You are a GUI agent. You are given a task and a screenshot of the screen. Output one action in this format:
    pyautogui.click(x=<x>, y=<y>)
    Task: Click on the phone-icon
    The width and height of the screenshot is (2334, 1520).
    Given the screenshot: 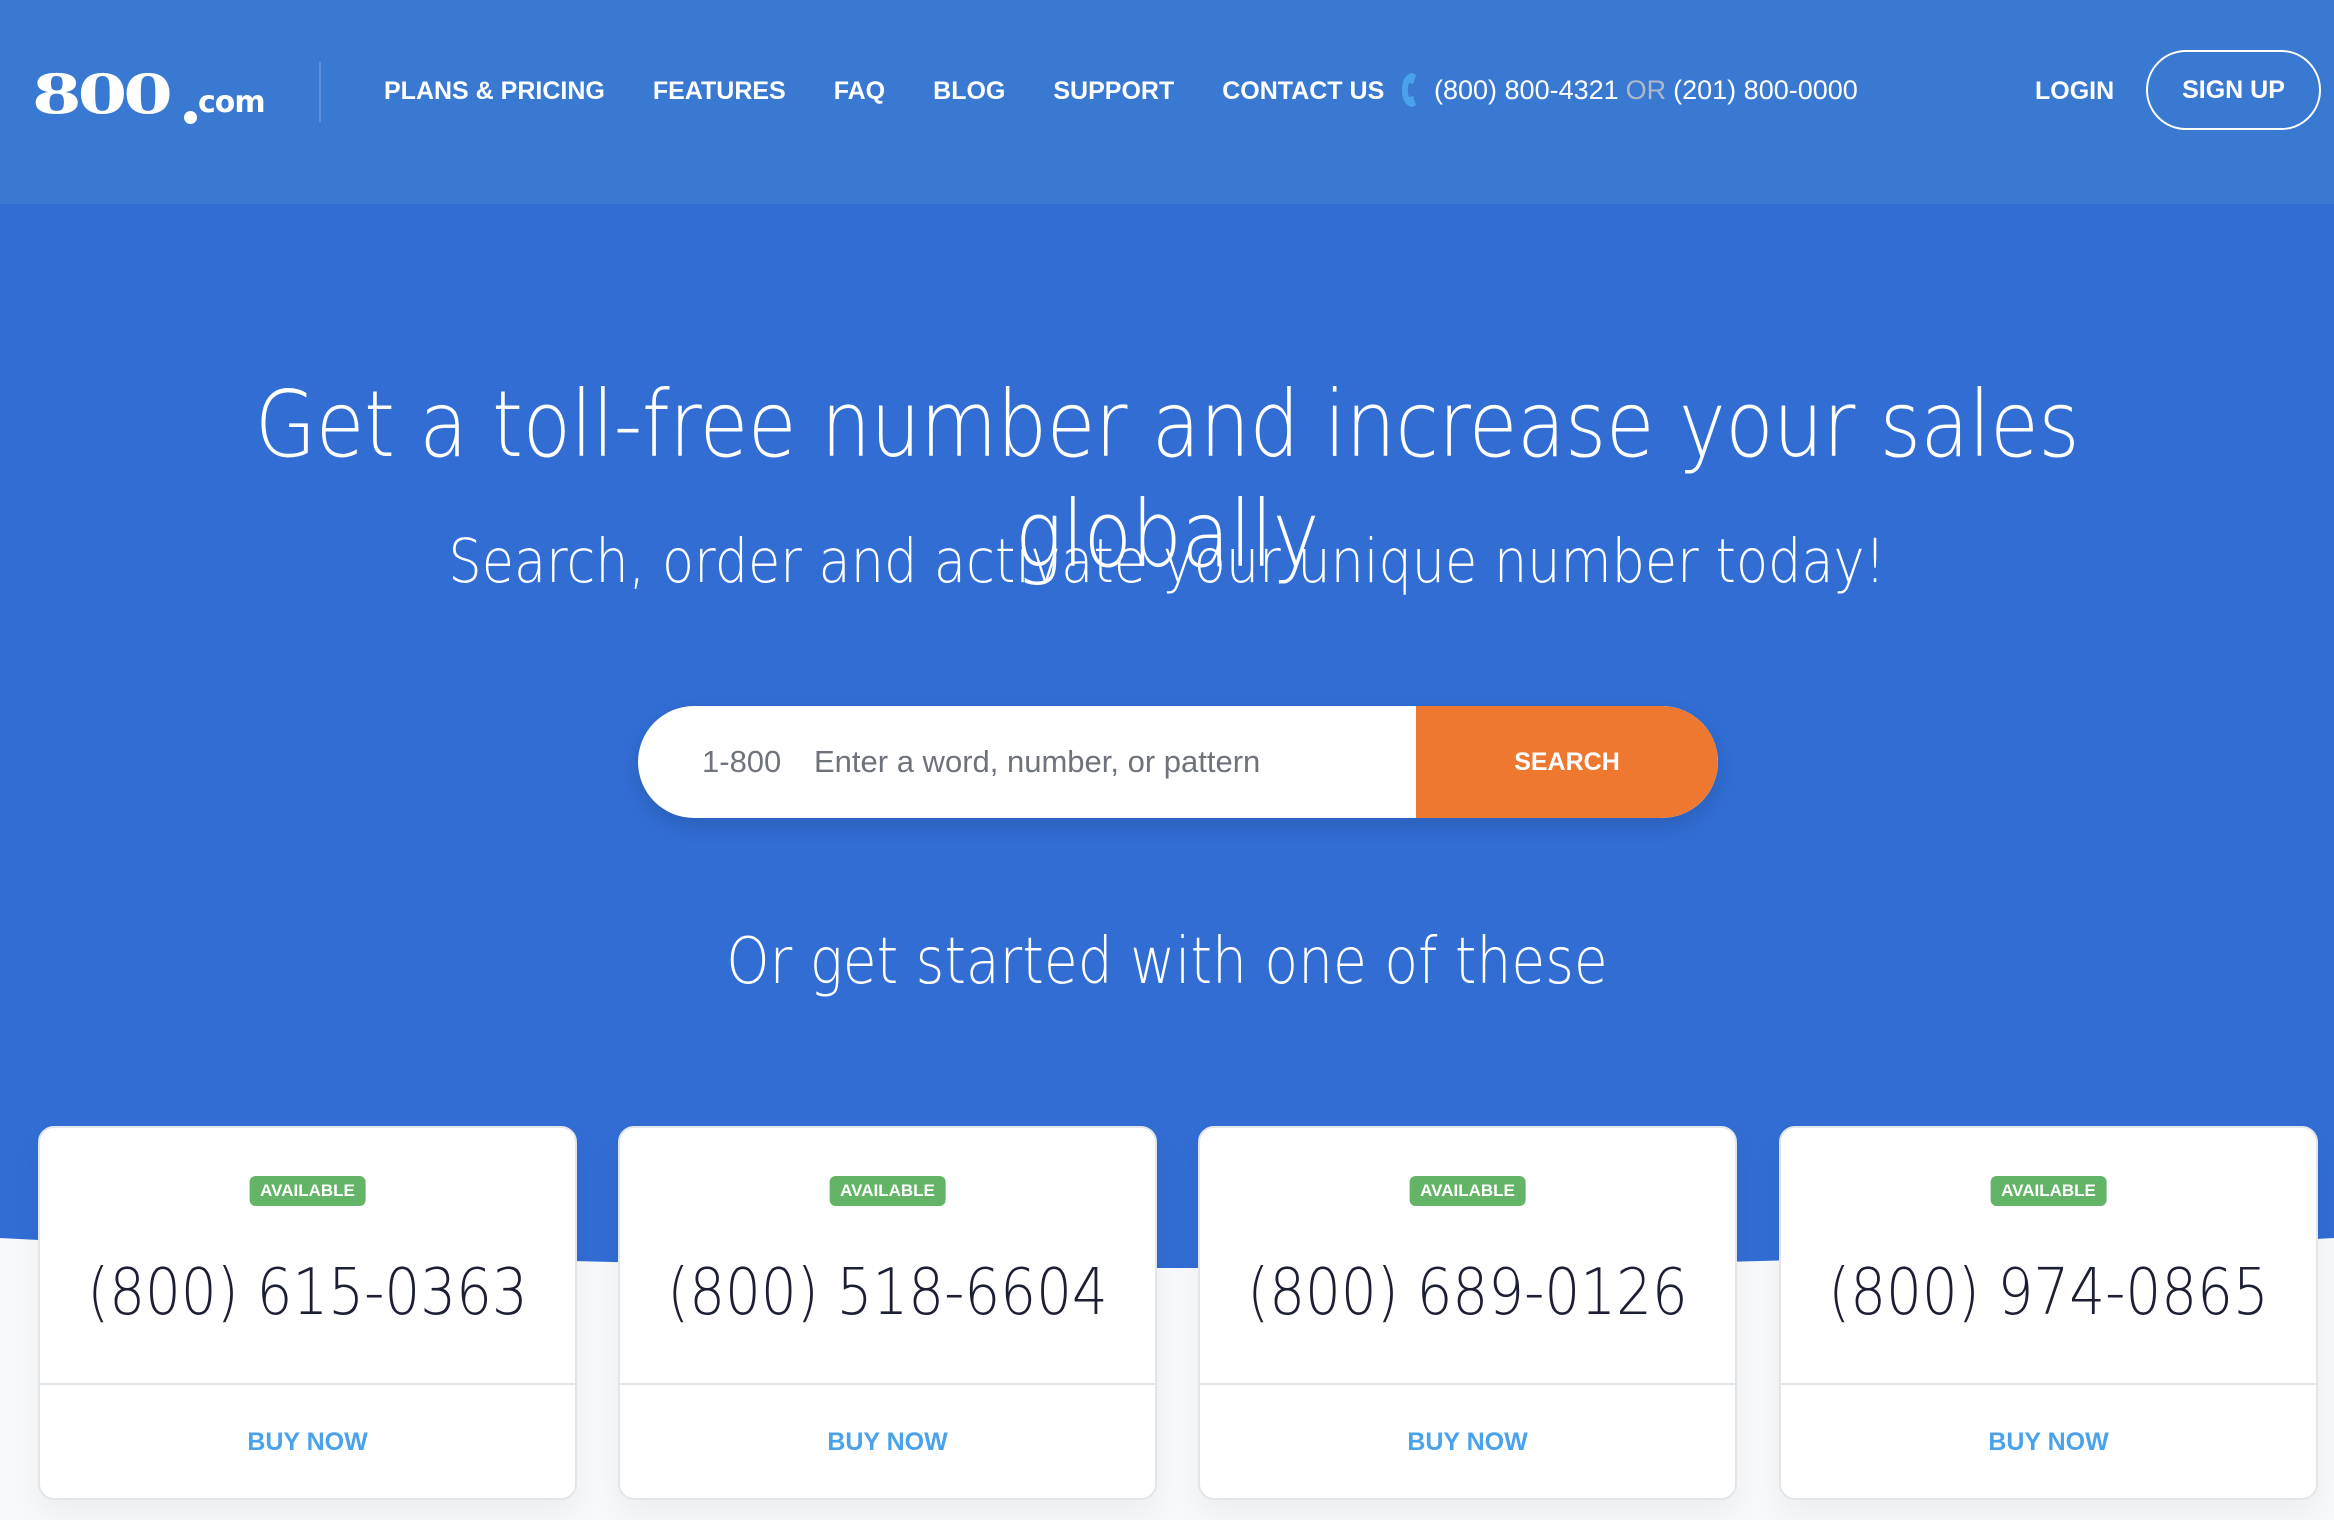 What is the action you would take?
    pyautogui.click(x=1409, y=90)
    